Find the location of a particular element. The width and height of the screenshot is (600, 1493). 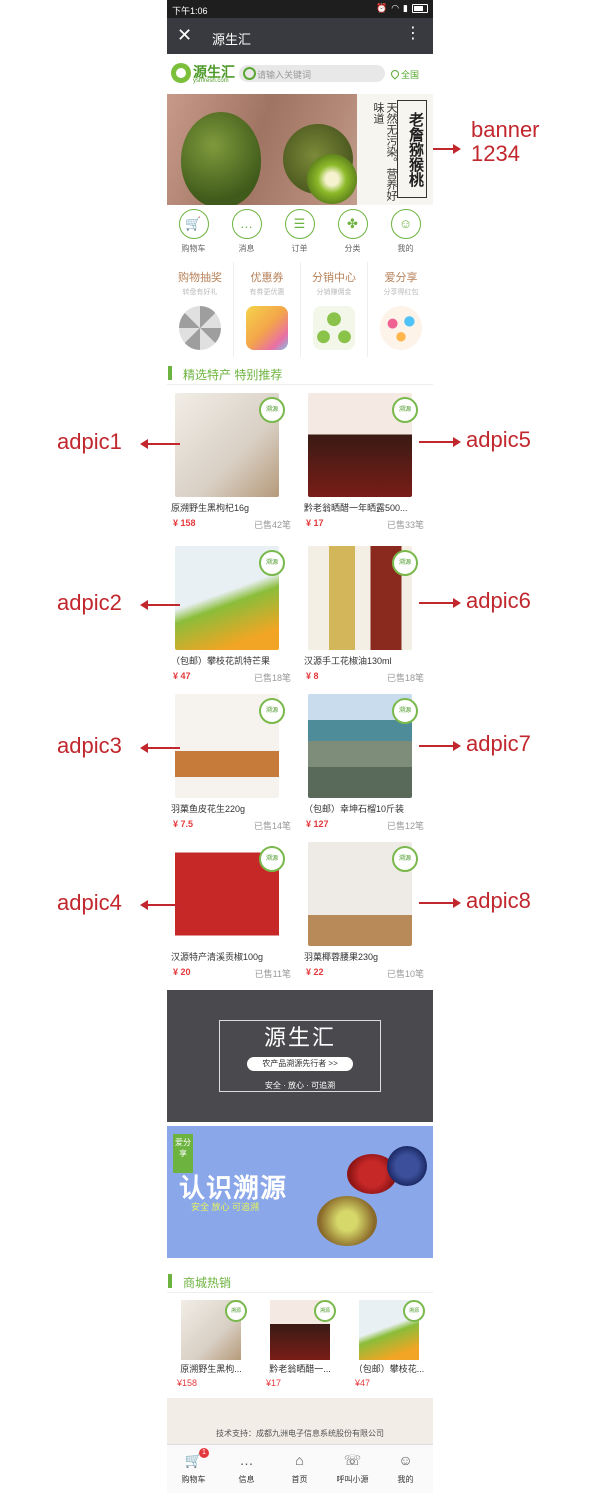

status-bar: 下午1:06 ⏰ ◠ ▮ is located at coordinates (300, 9).